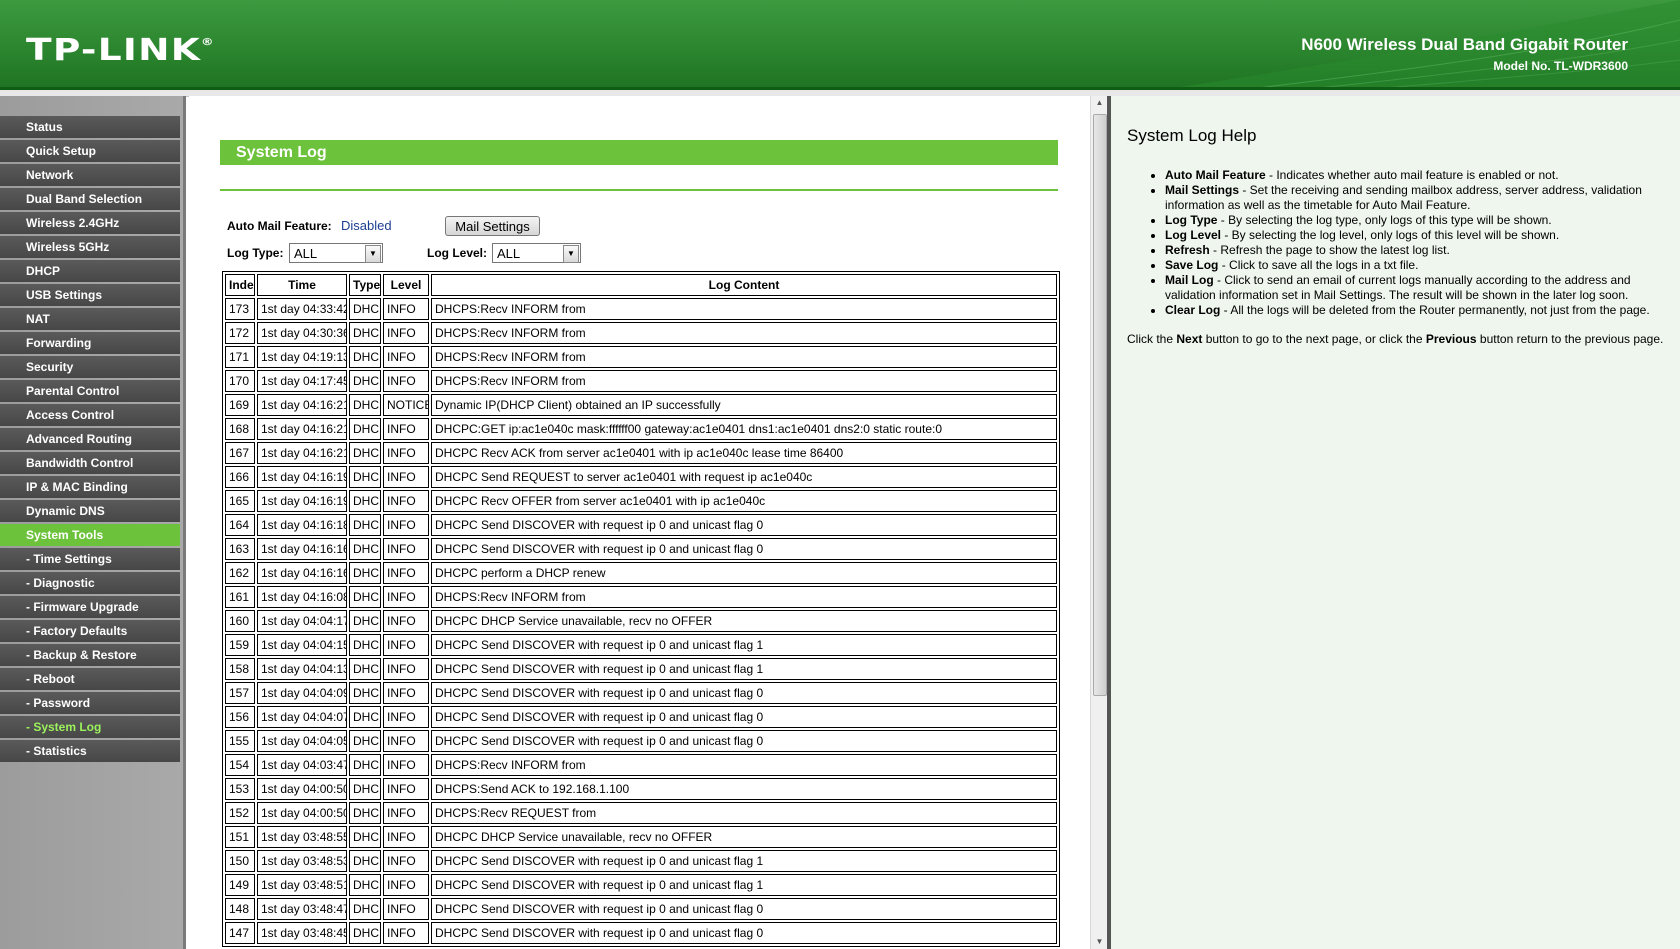  What do you see at coordinates (90, 439) in the screenshot?
I see `sidebar-item-advanced-routing: Advanced Routing` at bounding box center [90, 439].